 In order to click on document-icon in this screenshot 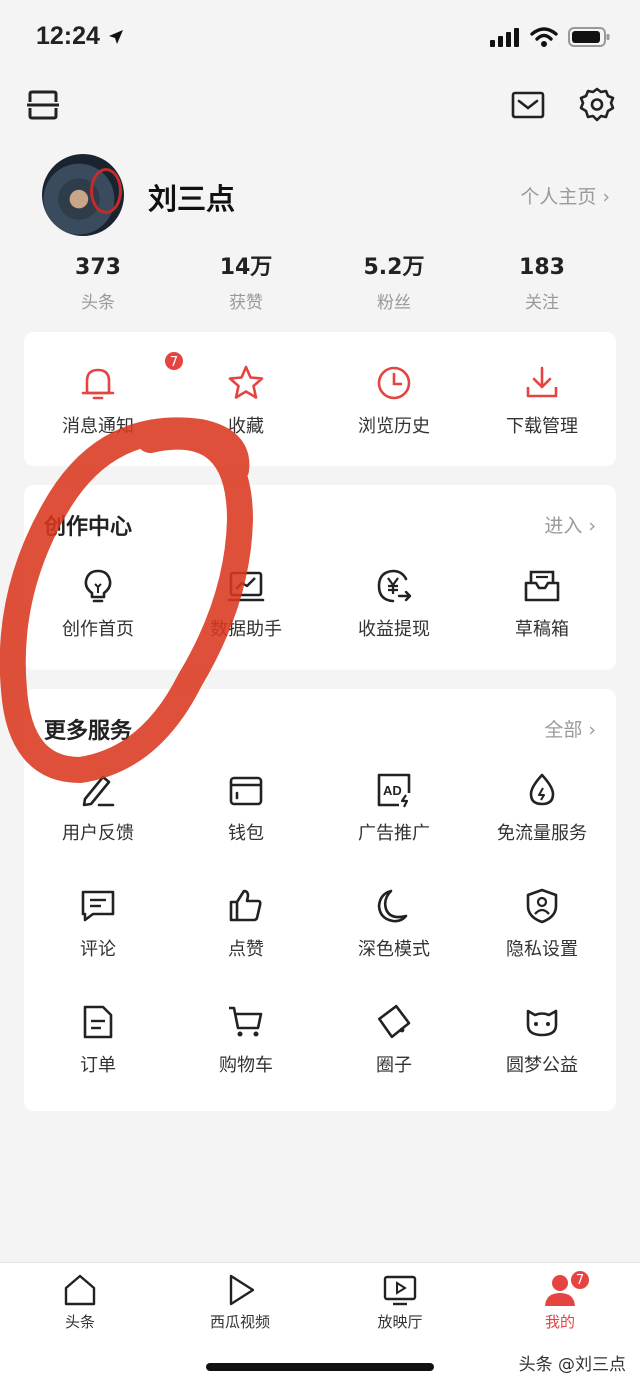, I will do `click(98, 1022)`.